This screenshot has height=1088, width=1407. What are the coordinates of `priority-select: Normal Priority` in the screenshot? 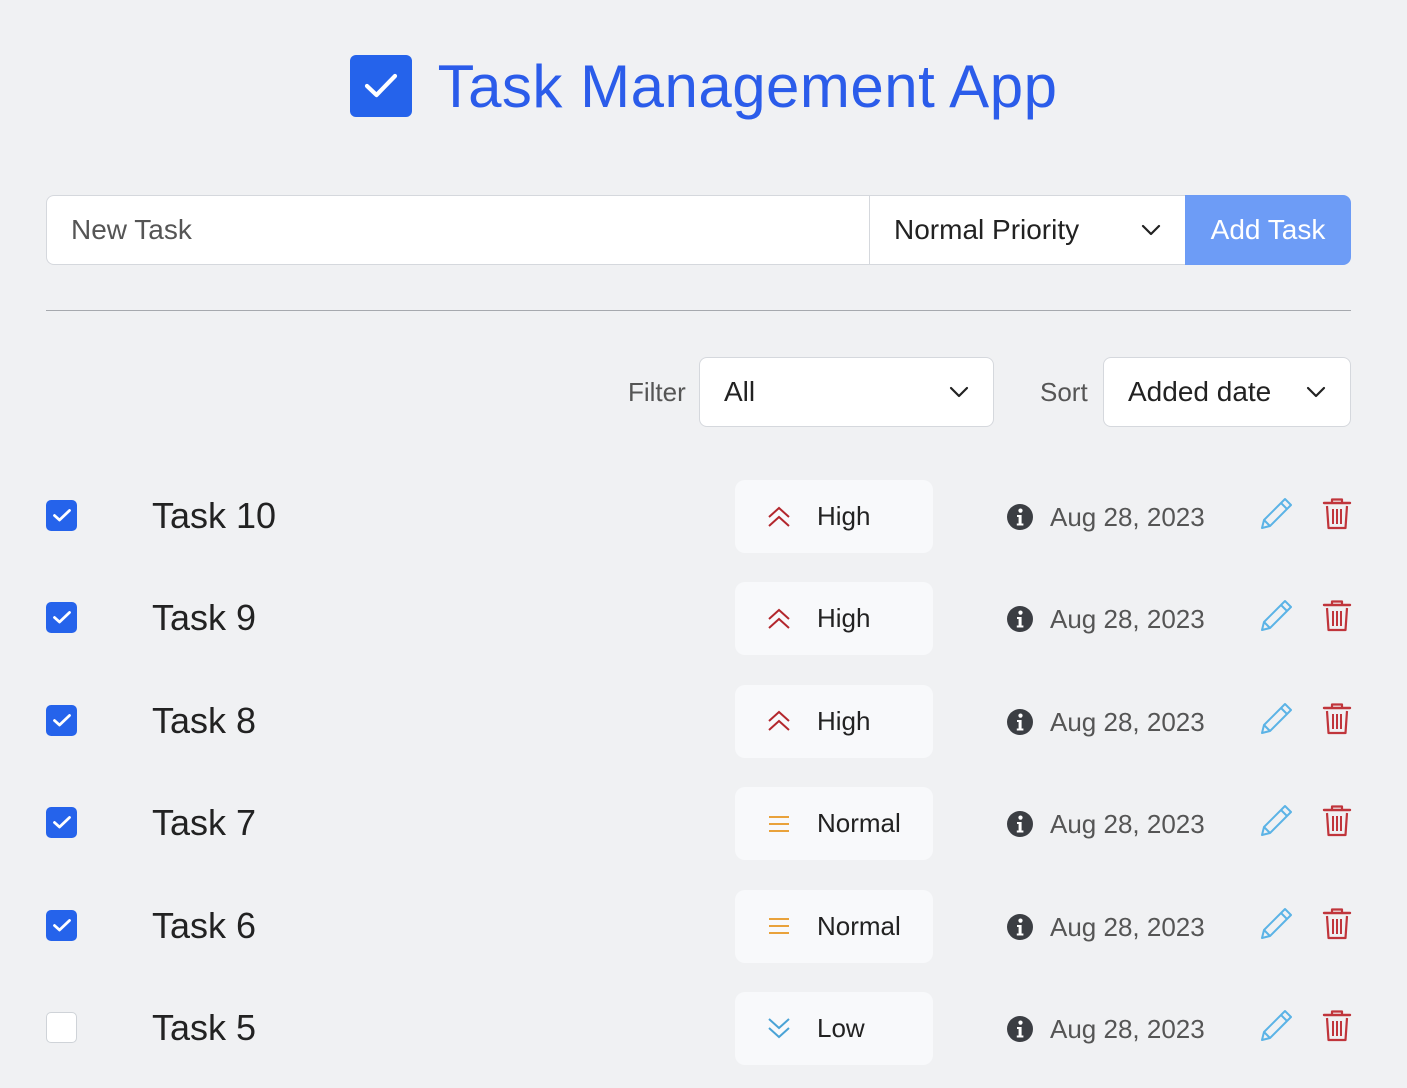 It's located at (1027, 230).